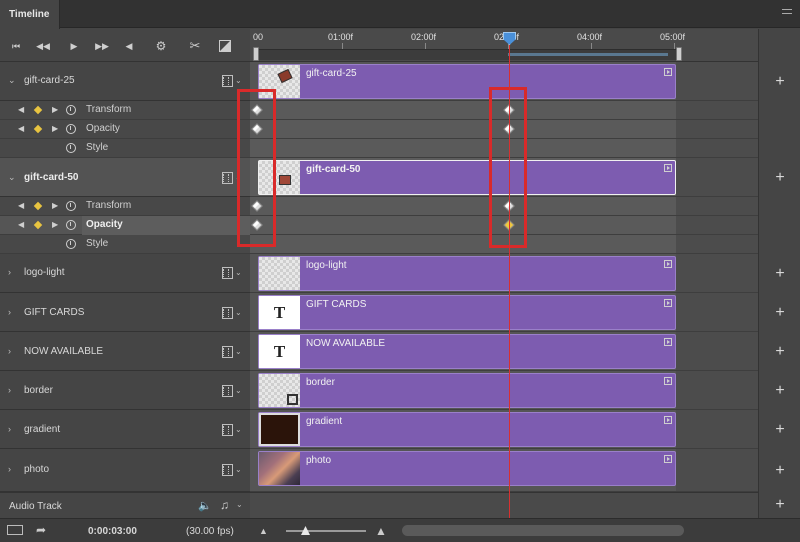  I want to click on zoom-out-icon: ▲, so click(263, 531).